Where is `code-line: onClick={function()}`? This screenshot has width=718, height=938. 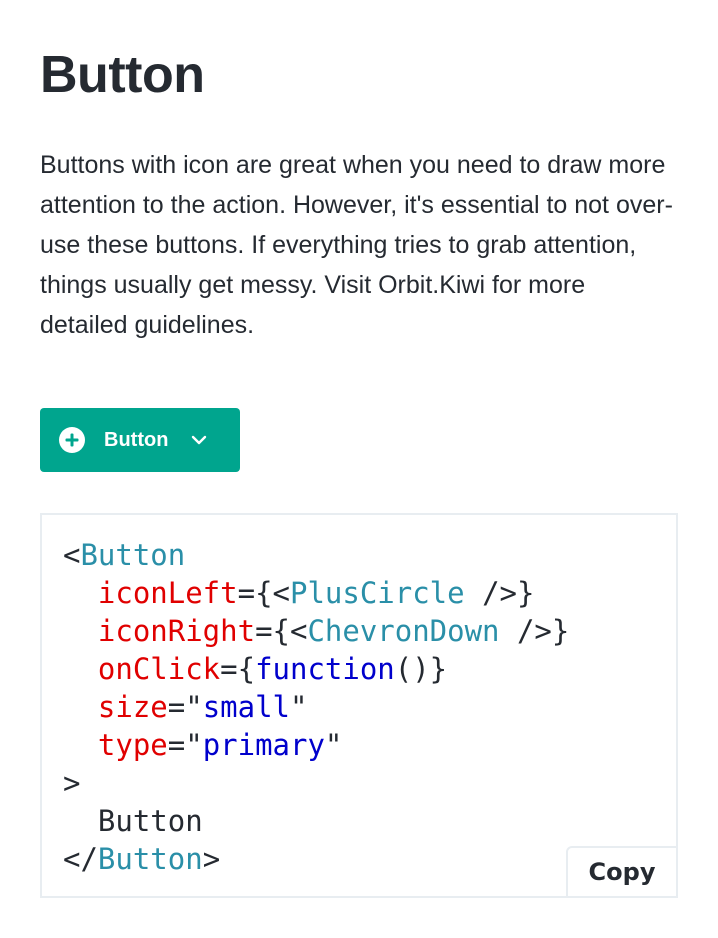
code-line: onClick={function()} is located at coordinates (255, 669).